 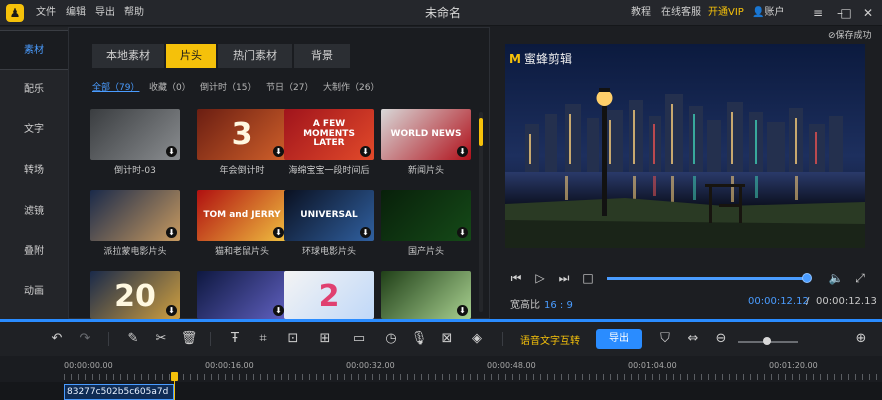 What do you see at coordinates (105, 13) in the screenshot?
I see `menu-export: 导出` at bounding box center [105, 13].